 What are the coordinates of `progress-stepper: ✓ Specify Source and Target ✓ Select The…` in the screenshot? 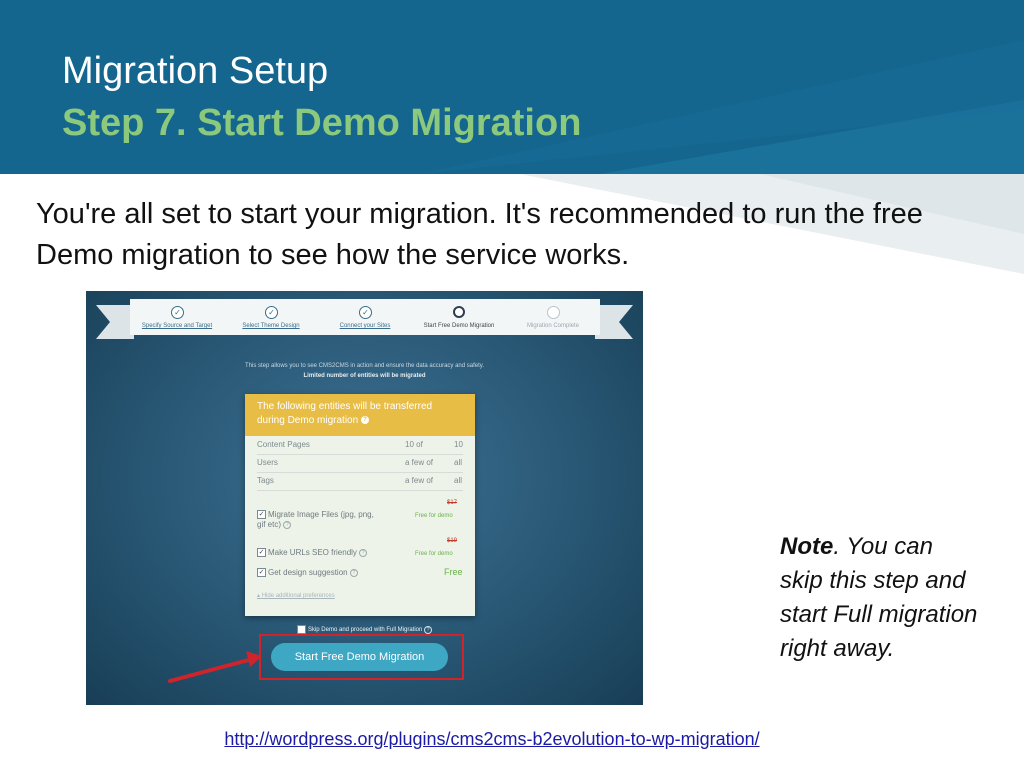 It's located at (365, 317).